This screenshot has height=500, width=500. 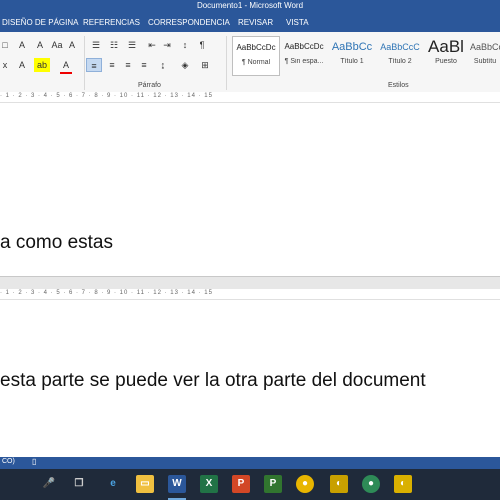 What do you see at coordinates (49, 484) in the screenshot?
I see `microphone-icon: 🎤` at bounding box center [49, 484].